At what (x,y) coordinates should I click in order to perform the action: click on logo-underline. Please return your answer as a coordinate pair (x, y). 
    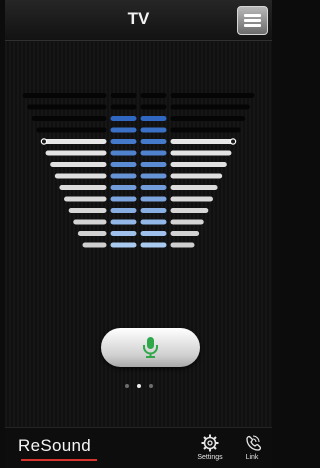
    Looking at the image, I should click on (59, 460).